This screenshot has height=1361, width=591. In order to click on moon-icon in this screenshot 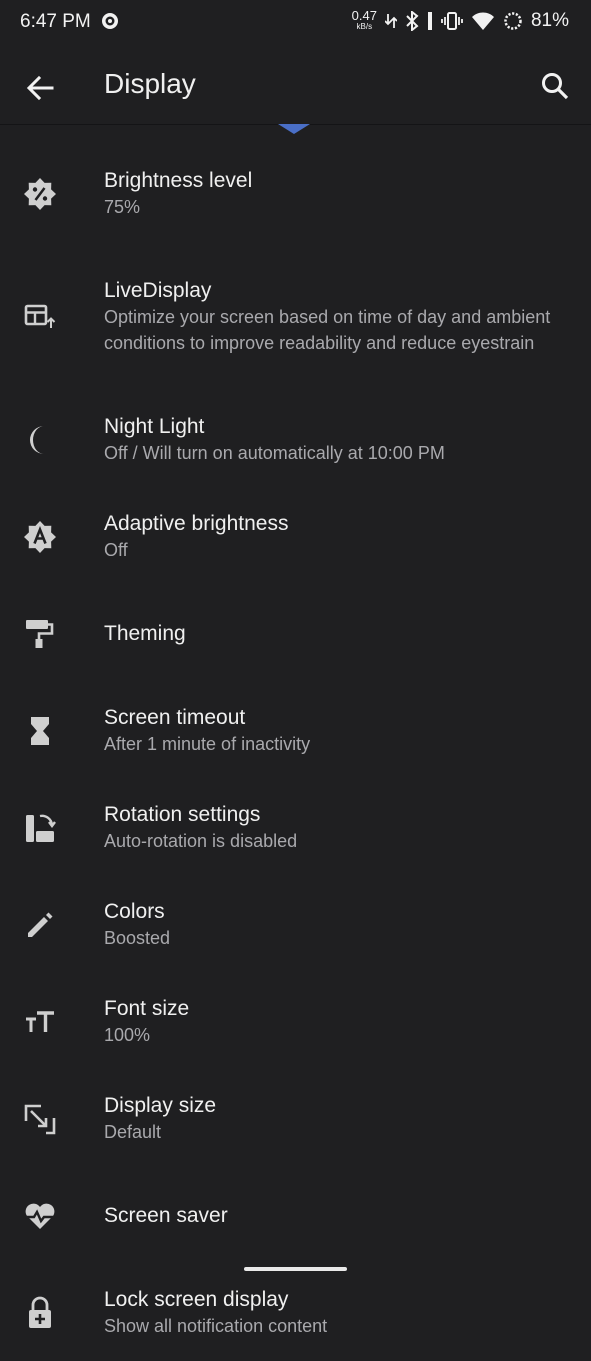, I will do `click(40, 440)`.